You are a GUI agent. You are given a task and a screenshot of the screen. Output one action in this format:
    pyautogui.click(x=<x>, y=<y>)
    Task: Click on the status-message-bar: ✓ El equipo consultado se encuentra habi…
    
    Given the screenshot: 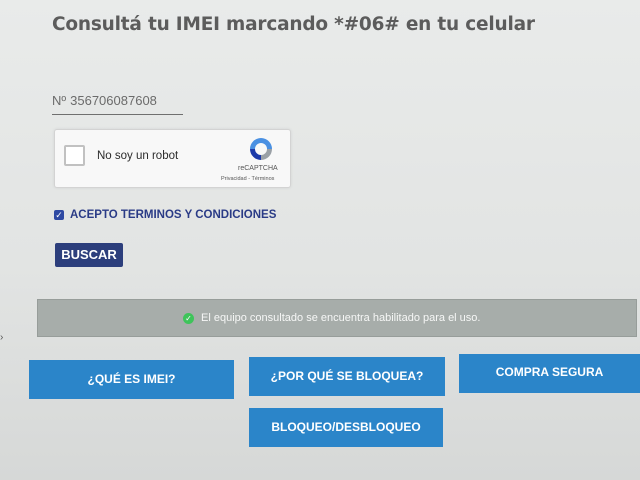 What is the action you would take?
    pyautogui.click(x=337, y=318)
    